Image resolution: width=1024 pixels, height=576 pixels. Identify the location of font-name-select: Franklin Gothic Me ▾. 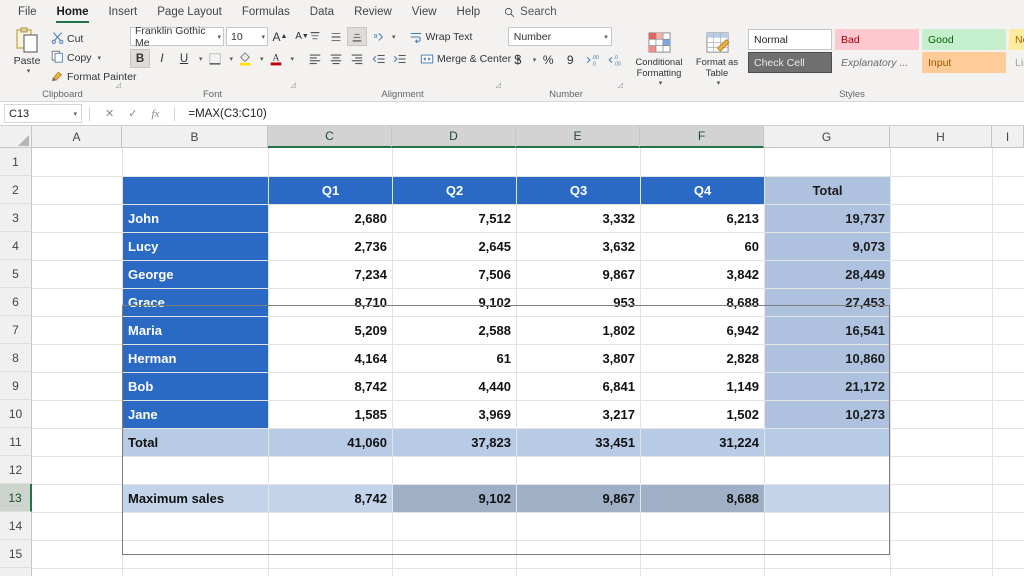
(177, 37).